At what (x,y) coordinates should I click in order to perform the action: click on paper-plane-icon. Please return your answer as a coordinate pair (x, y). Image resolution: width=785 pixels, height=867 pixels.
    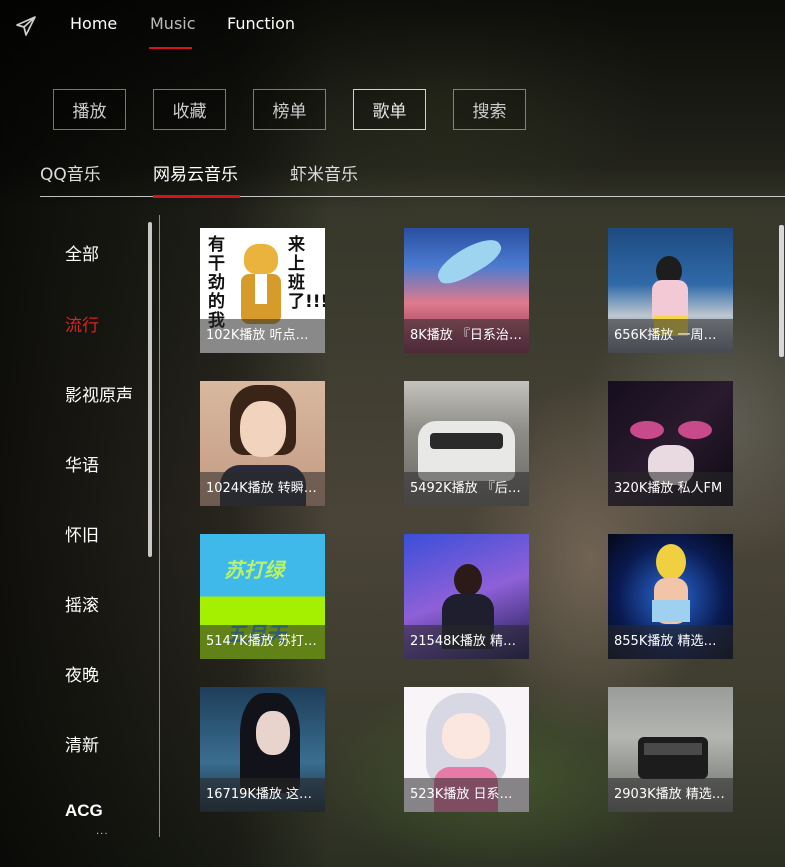
    Looking at the image, I should click on (26, 26).